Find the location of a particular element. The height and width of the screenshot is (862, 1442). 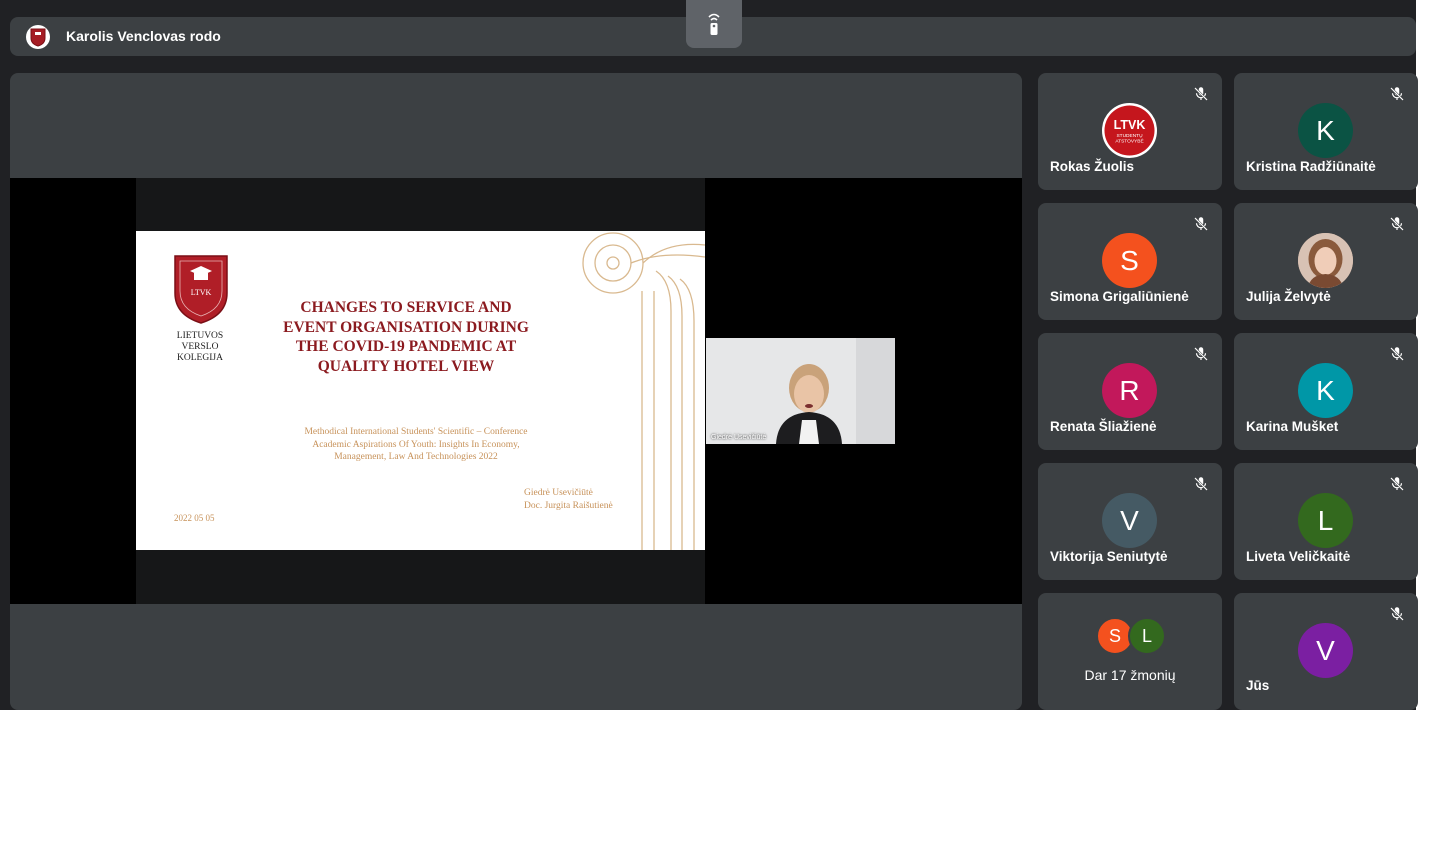

participant-photo is located at coordinates (1325, 260).